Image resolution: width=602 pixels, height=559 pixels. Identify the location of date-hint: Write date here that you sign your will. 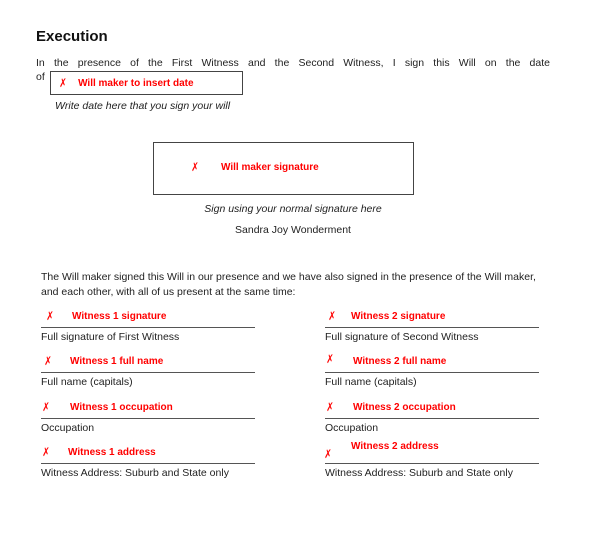
(143, 106).